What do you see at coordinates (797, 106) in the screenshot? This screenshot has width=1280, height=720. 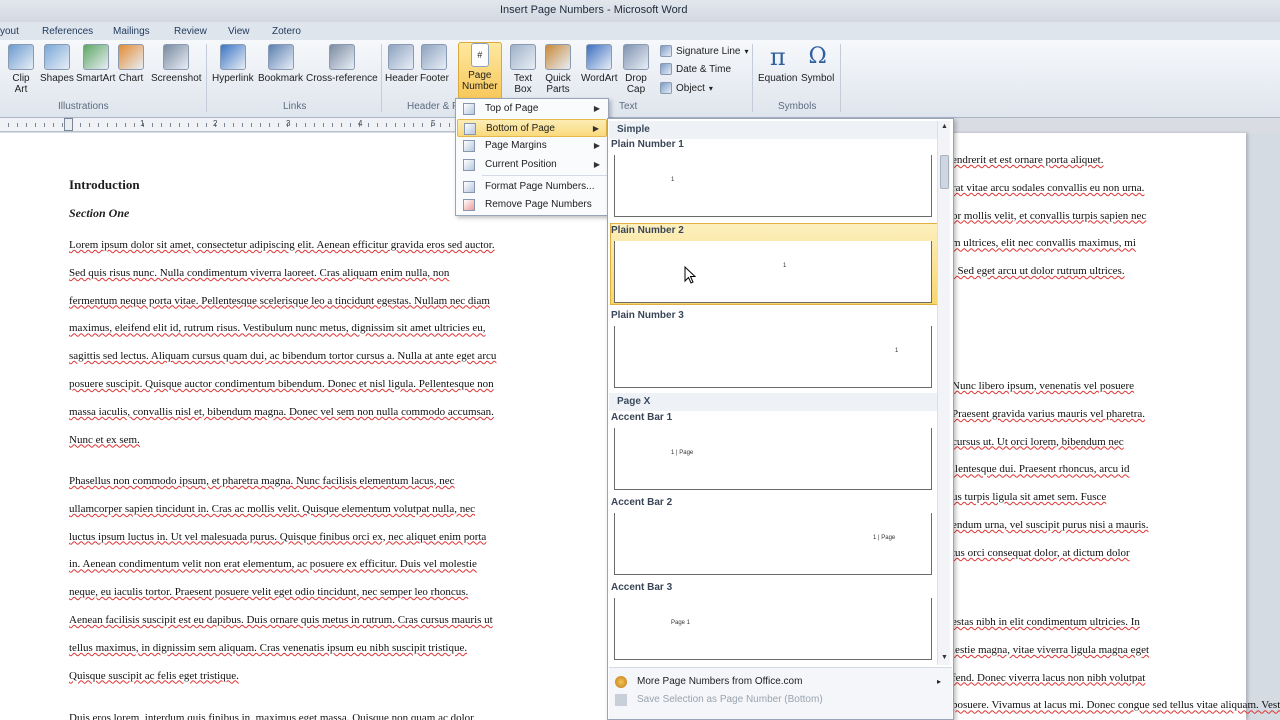 I see `group-label-symbols: Symbols` at bounding box center [797, 106].